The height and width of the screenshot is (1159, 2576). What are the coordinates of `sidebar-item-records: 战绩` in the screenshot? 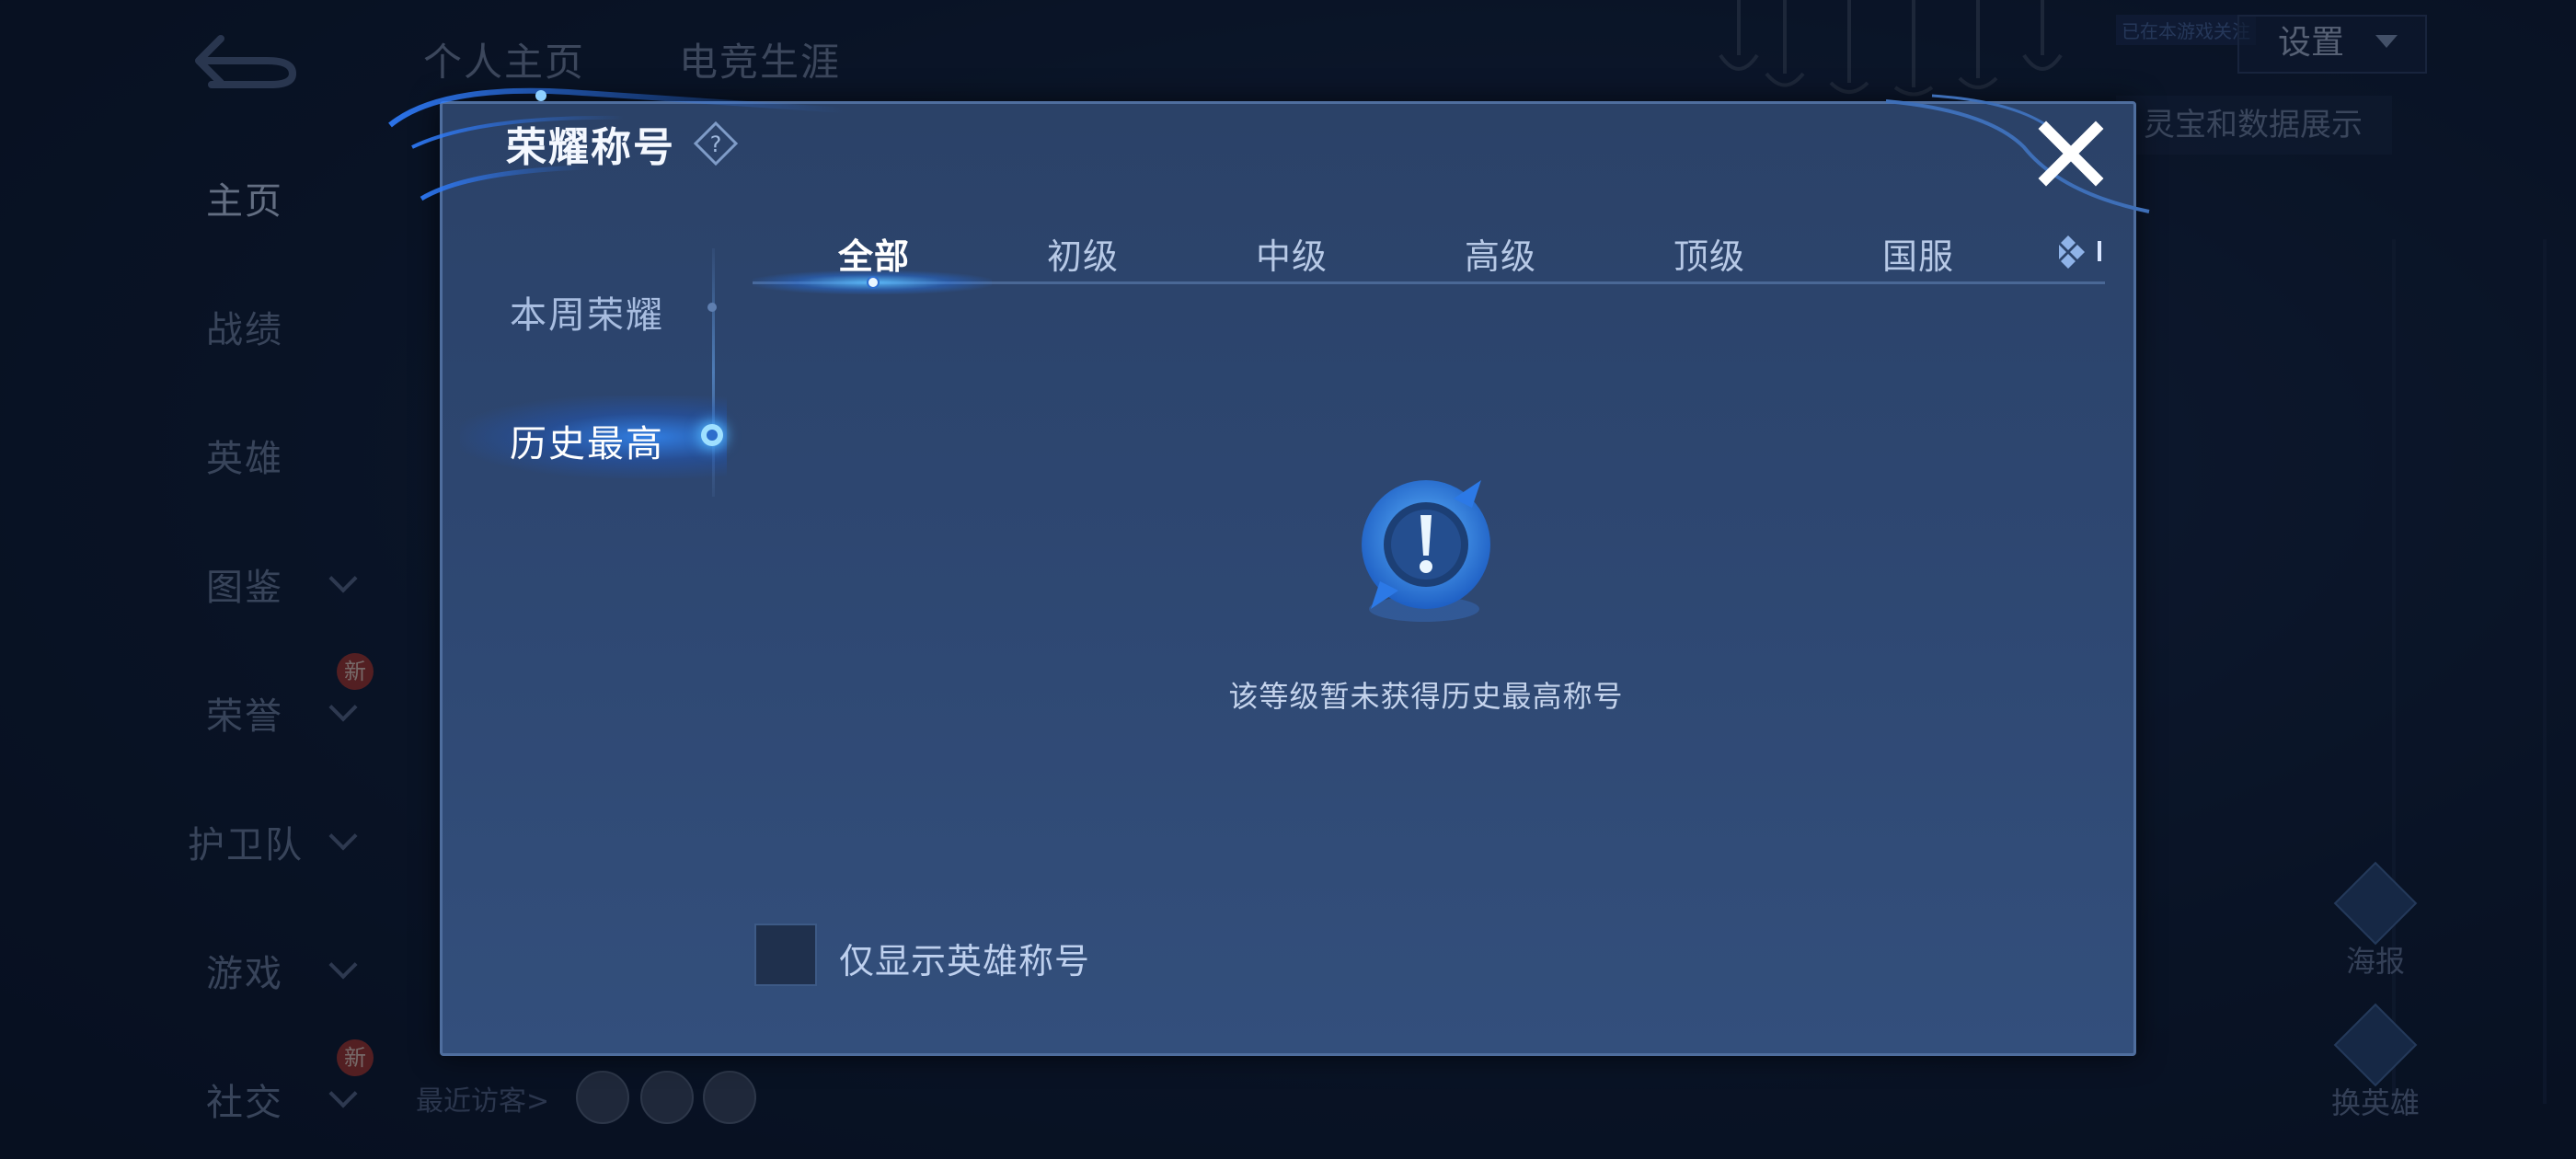 It's located at (244, 326).